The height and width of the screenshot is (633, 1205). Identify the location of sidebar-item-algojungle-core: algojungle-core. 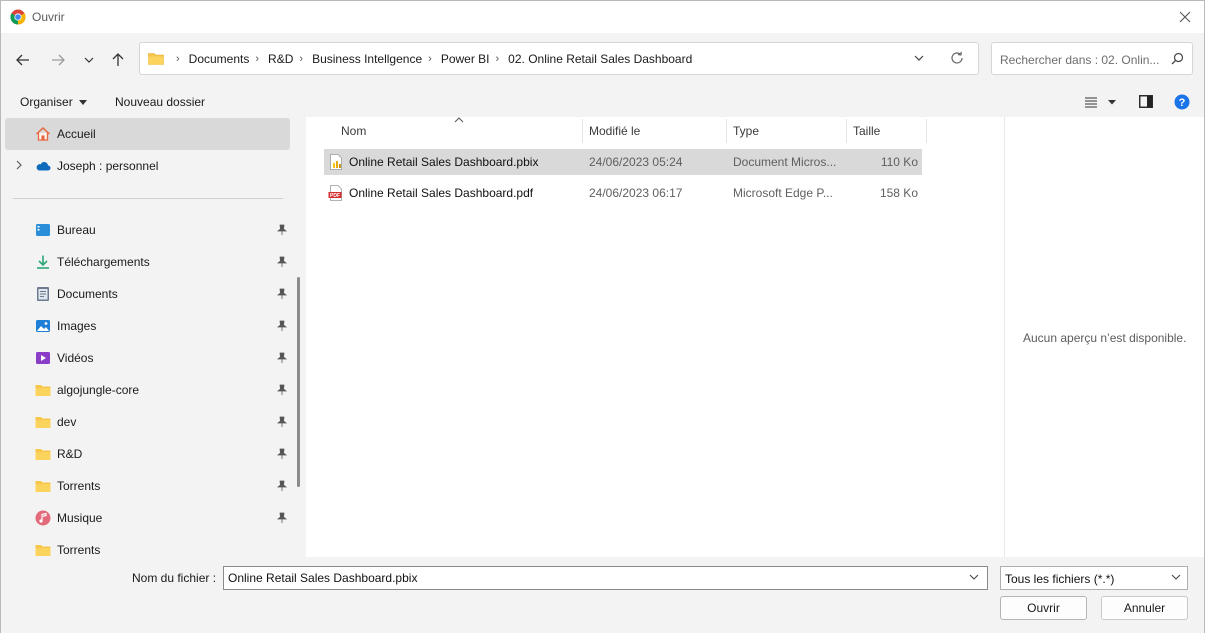
(147, 390).